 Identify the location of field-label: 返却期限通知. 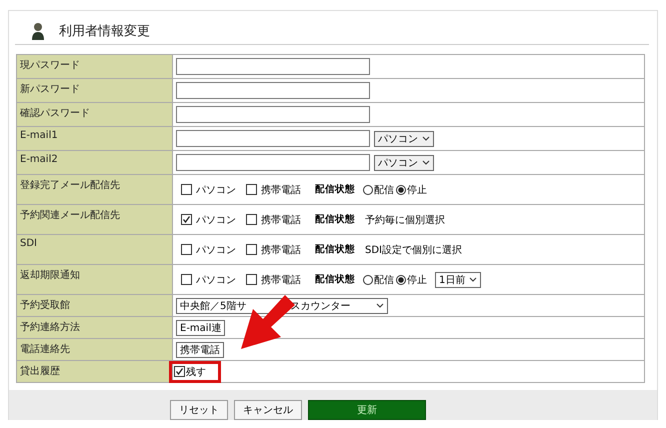
(95, 279).